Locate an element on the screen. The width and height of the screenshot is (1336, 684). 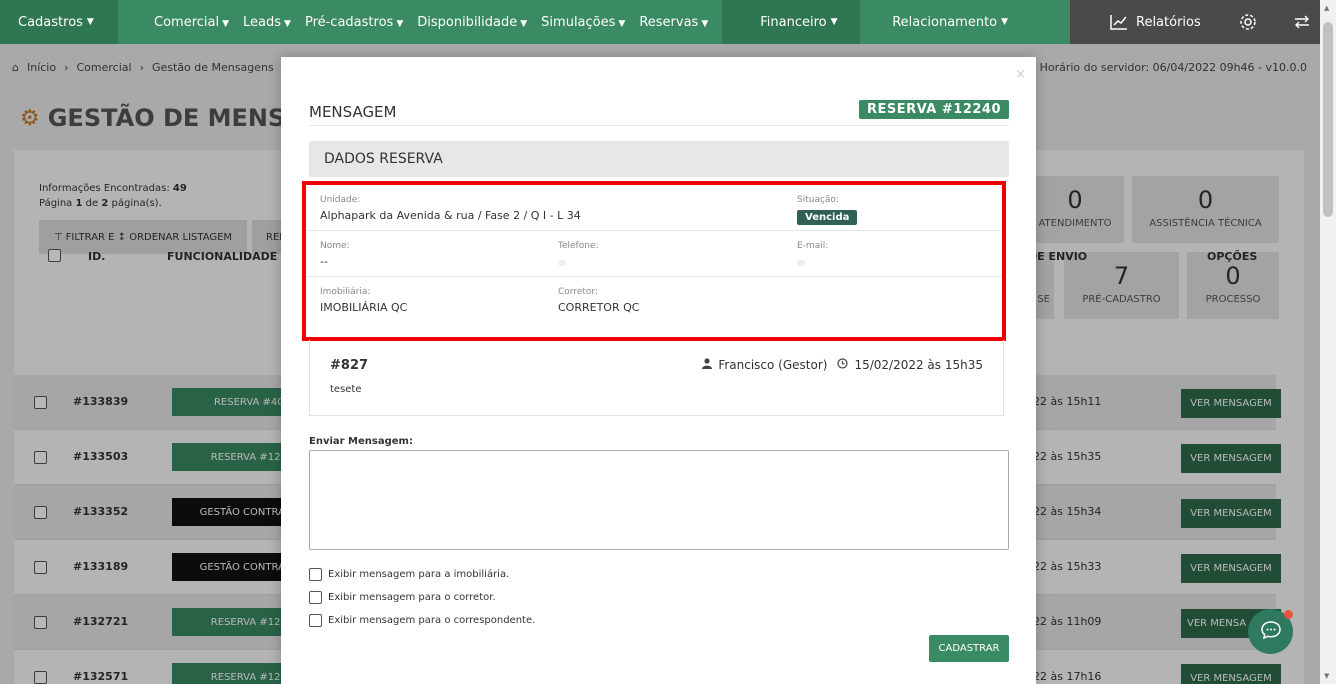
nav-relacionamento-label: Relacionamento is located at coordinates (945, 22).